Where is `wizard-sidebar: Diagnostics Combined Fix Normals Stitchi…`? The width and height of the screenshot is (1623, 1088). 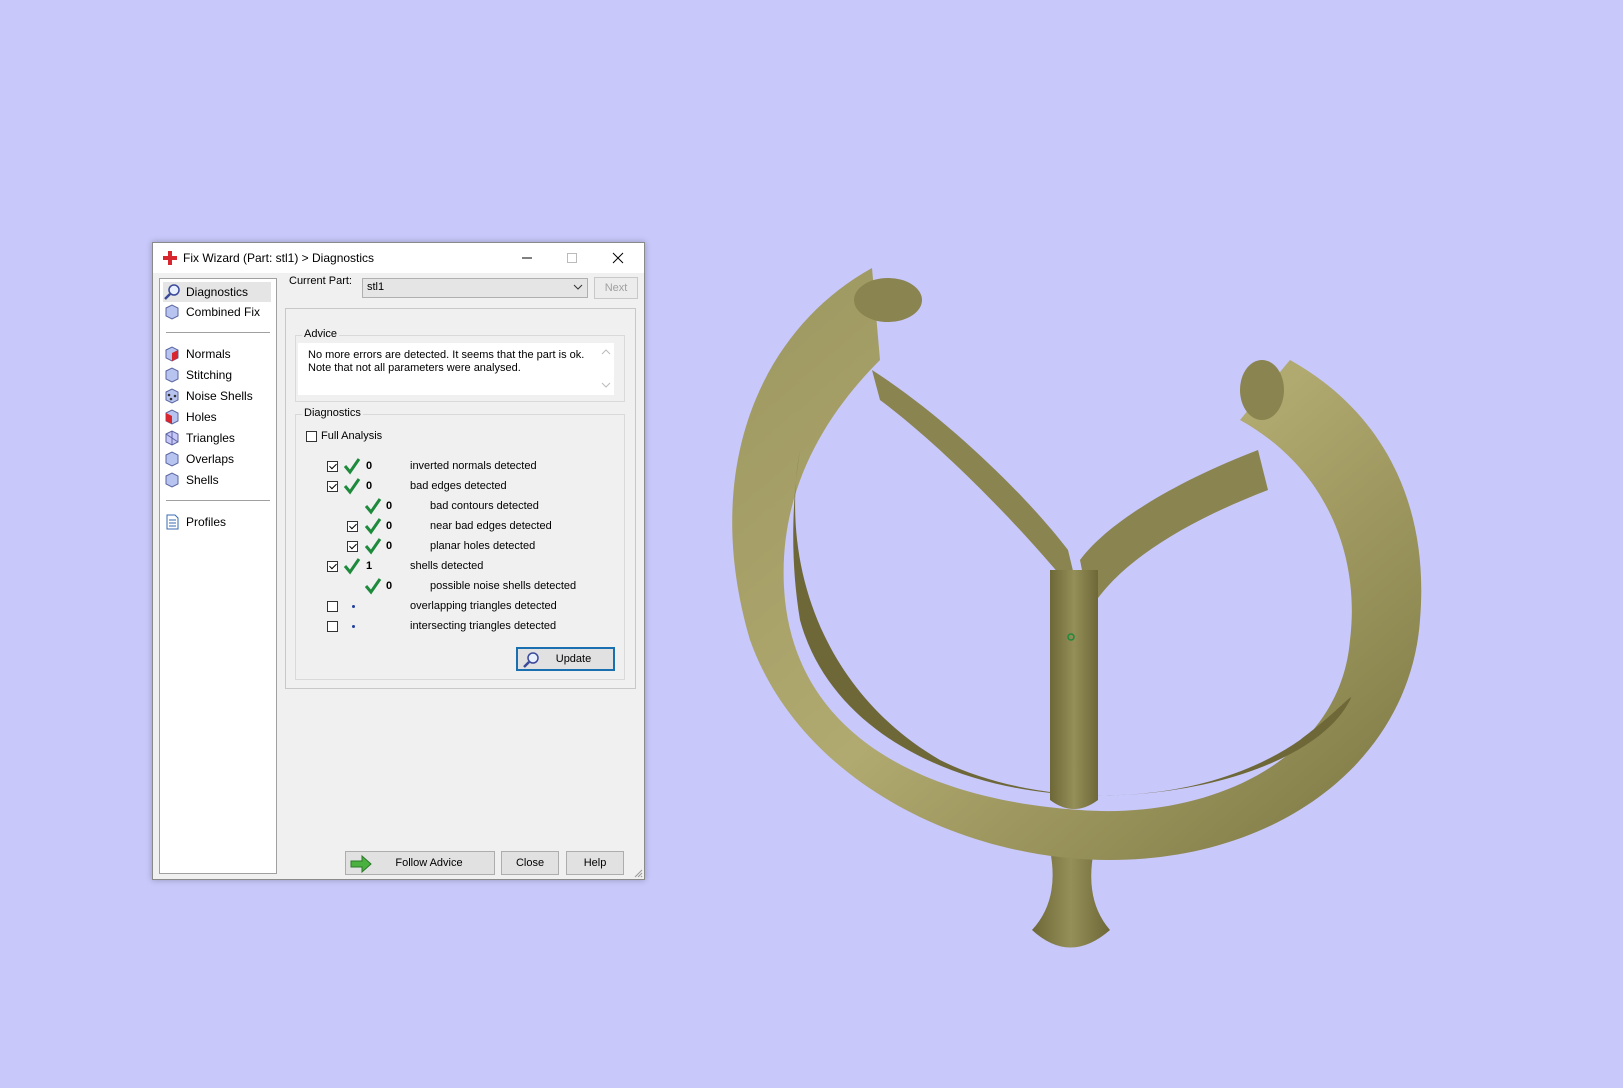
wizard-sidebar: Diagnostics Combined Fix Normals Stitchi… is located at coordinates (218, 576).